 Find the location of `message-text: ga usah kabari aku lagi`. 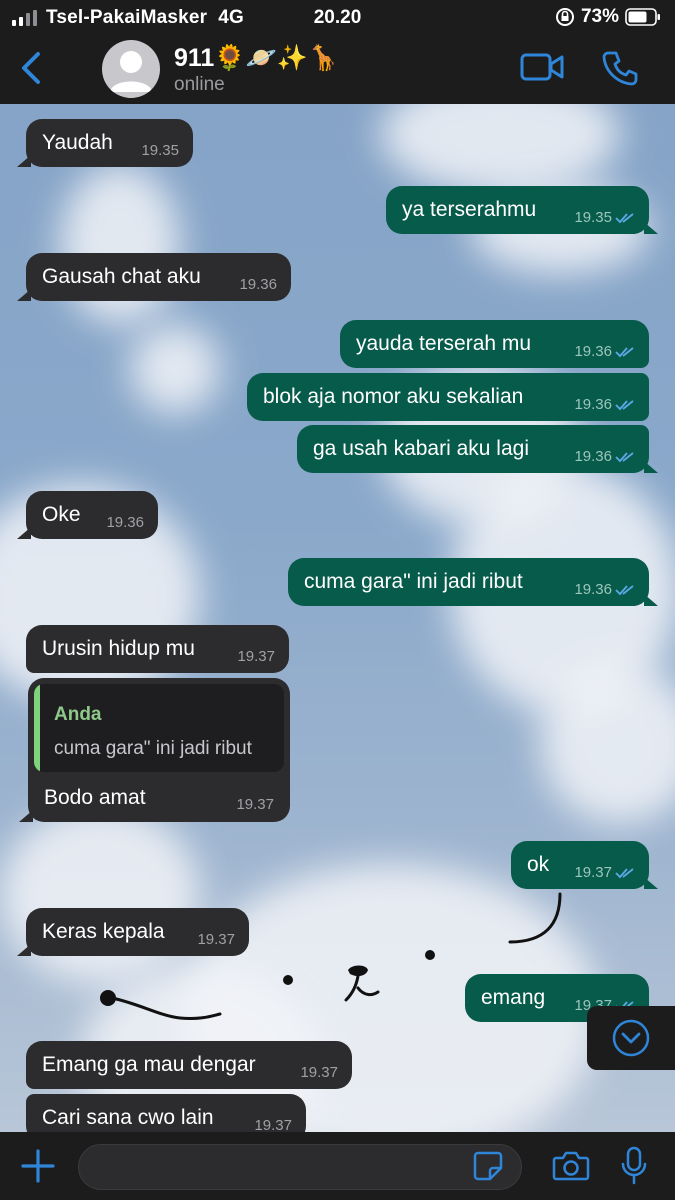

message-text: ga usah kabari aku lagi is located at coordinates (421, 448).